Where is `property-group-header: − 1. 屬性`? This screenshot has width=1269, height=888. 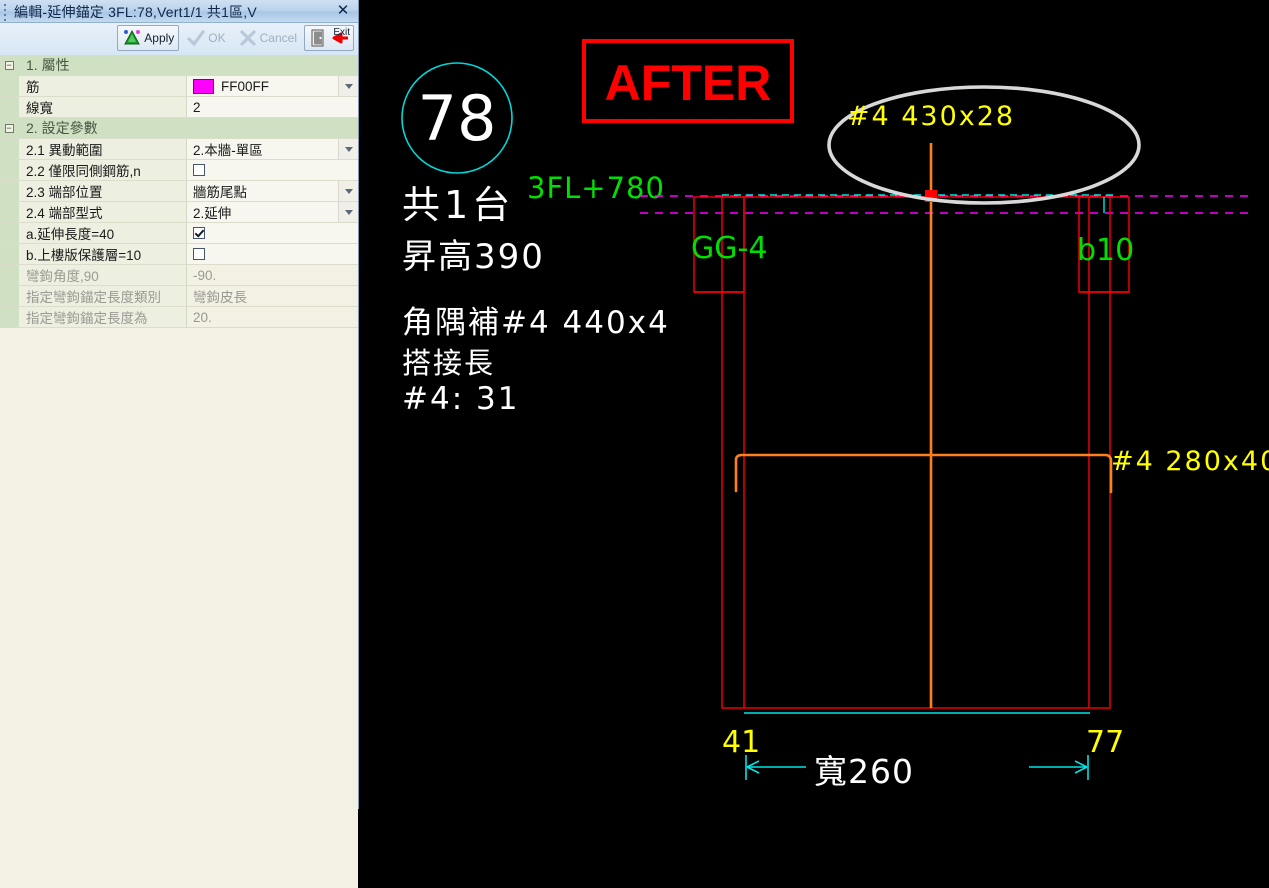
property-group-header: − 1. 屬性 is located at coordinates (179, 65).